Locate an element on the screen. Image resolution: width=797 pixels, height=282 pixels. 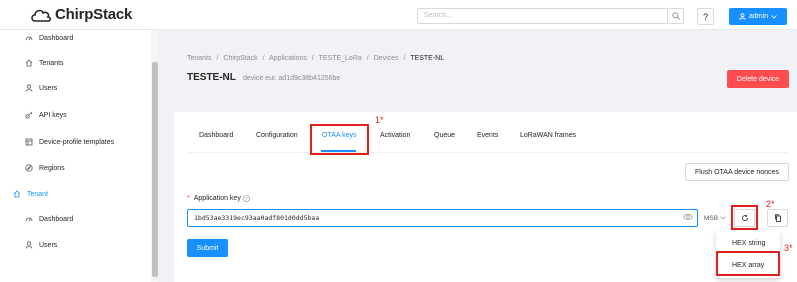
sidebar-item-label: Regions is located at coordinates (52, 168).